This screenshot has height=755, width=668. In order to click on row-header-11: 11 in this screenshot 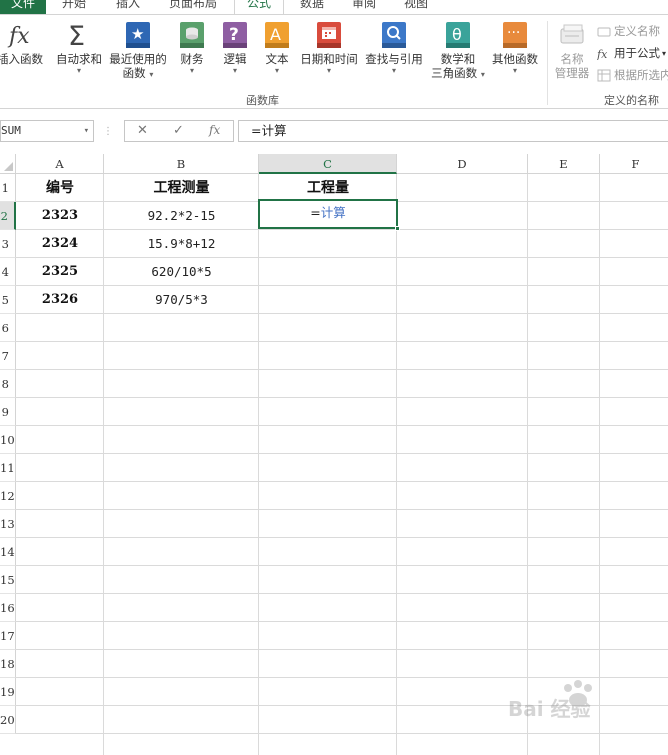, I will do `click(8, 468)`.